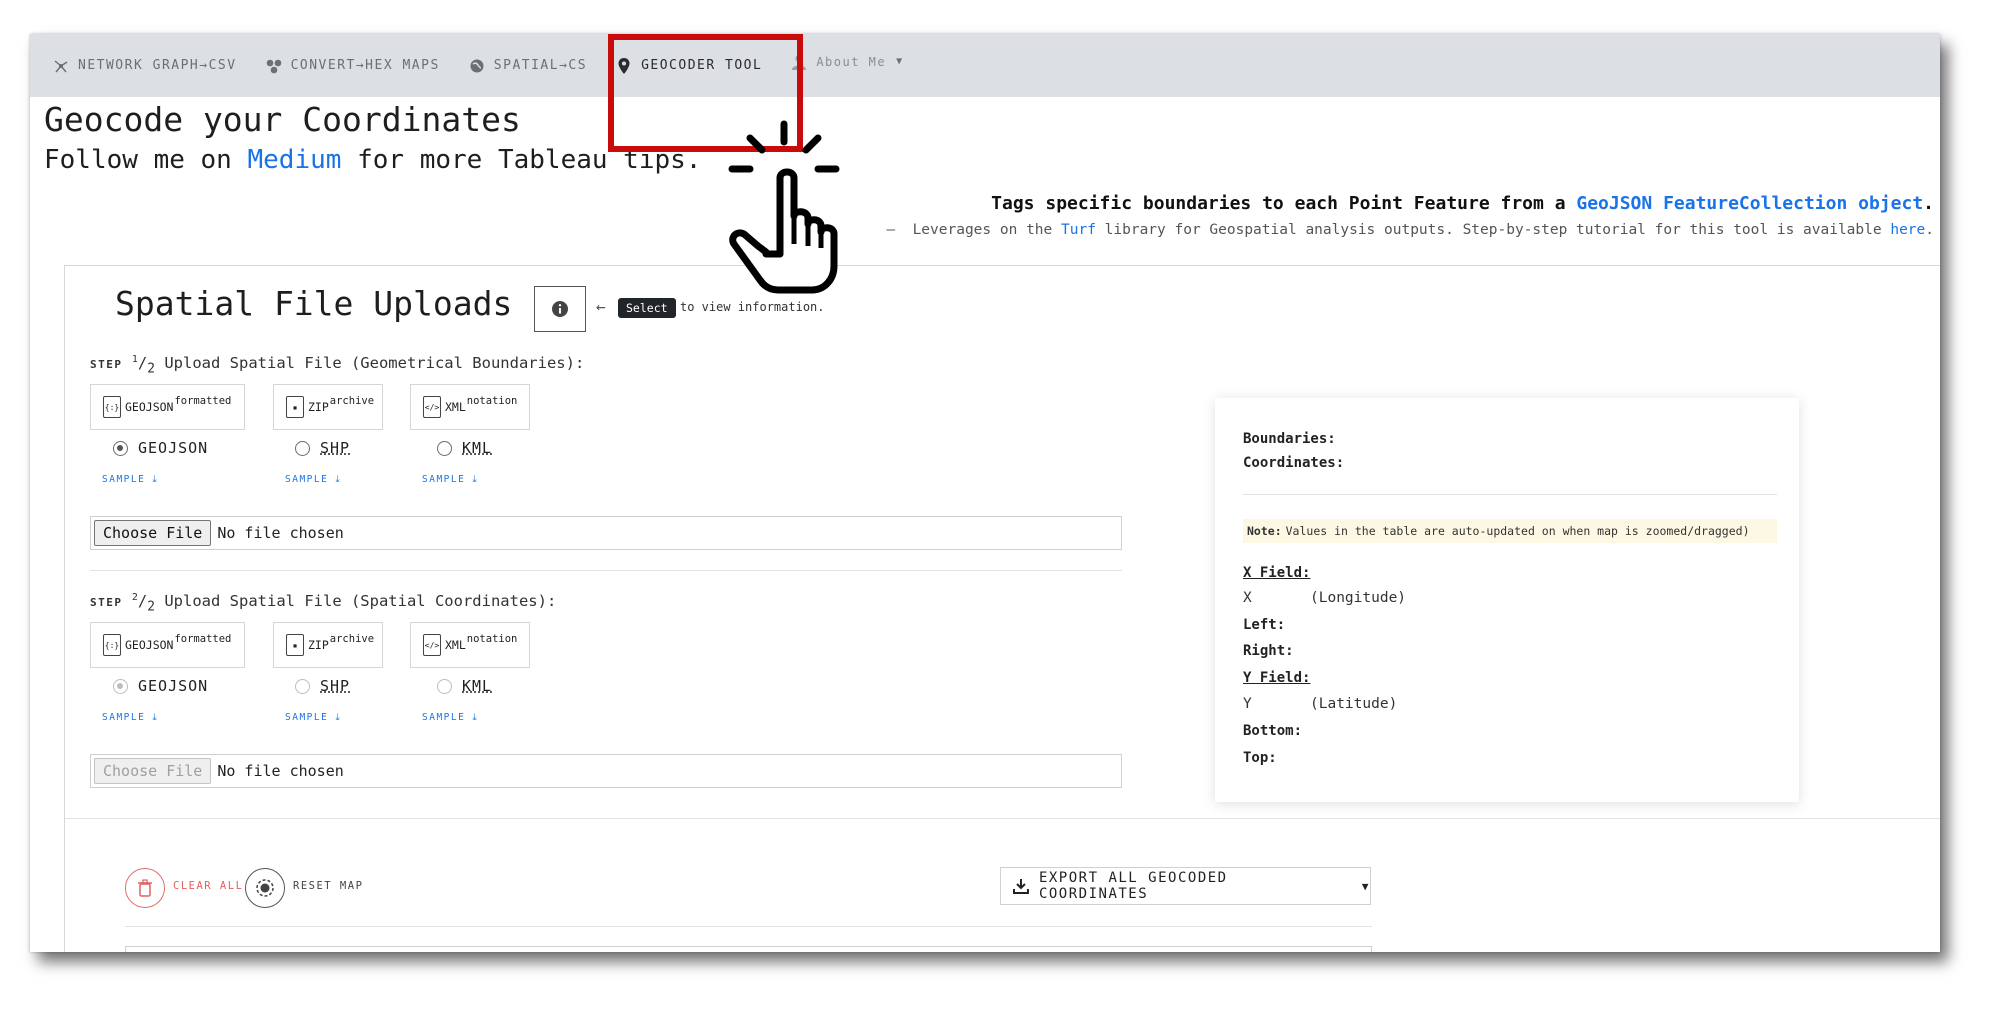  Describe the element at coordinates (1273, 731) in the screenshot. I see `bottom-label: Bottom:` at that location.